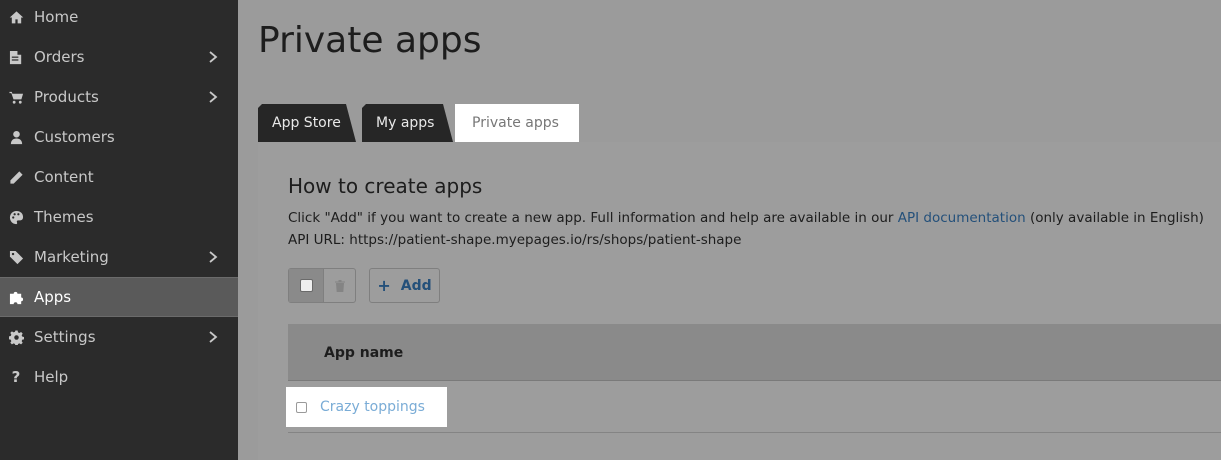  I want to click on row-divider, so click(754, 432).